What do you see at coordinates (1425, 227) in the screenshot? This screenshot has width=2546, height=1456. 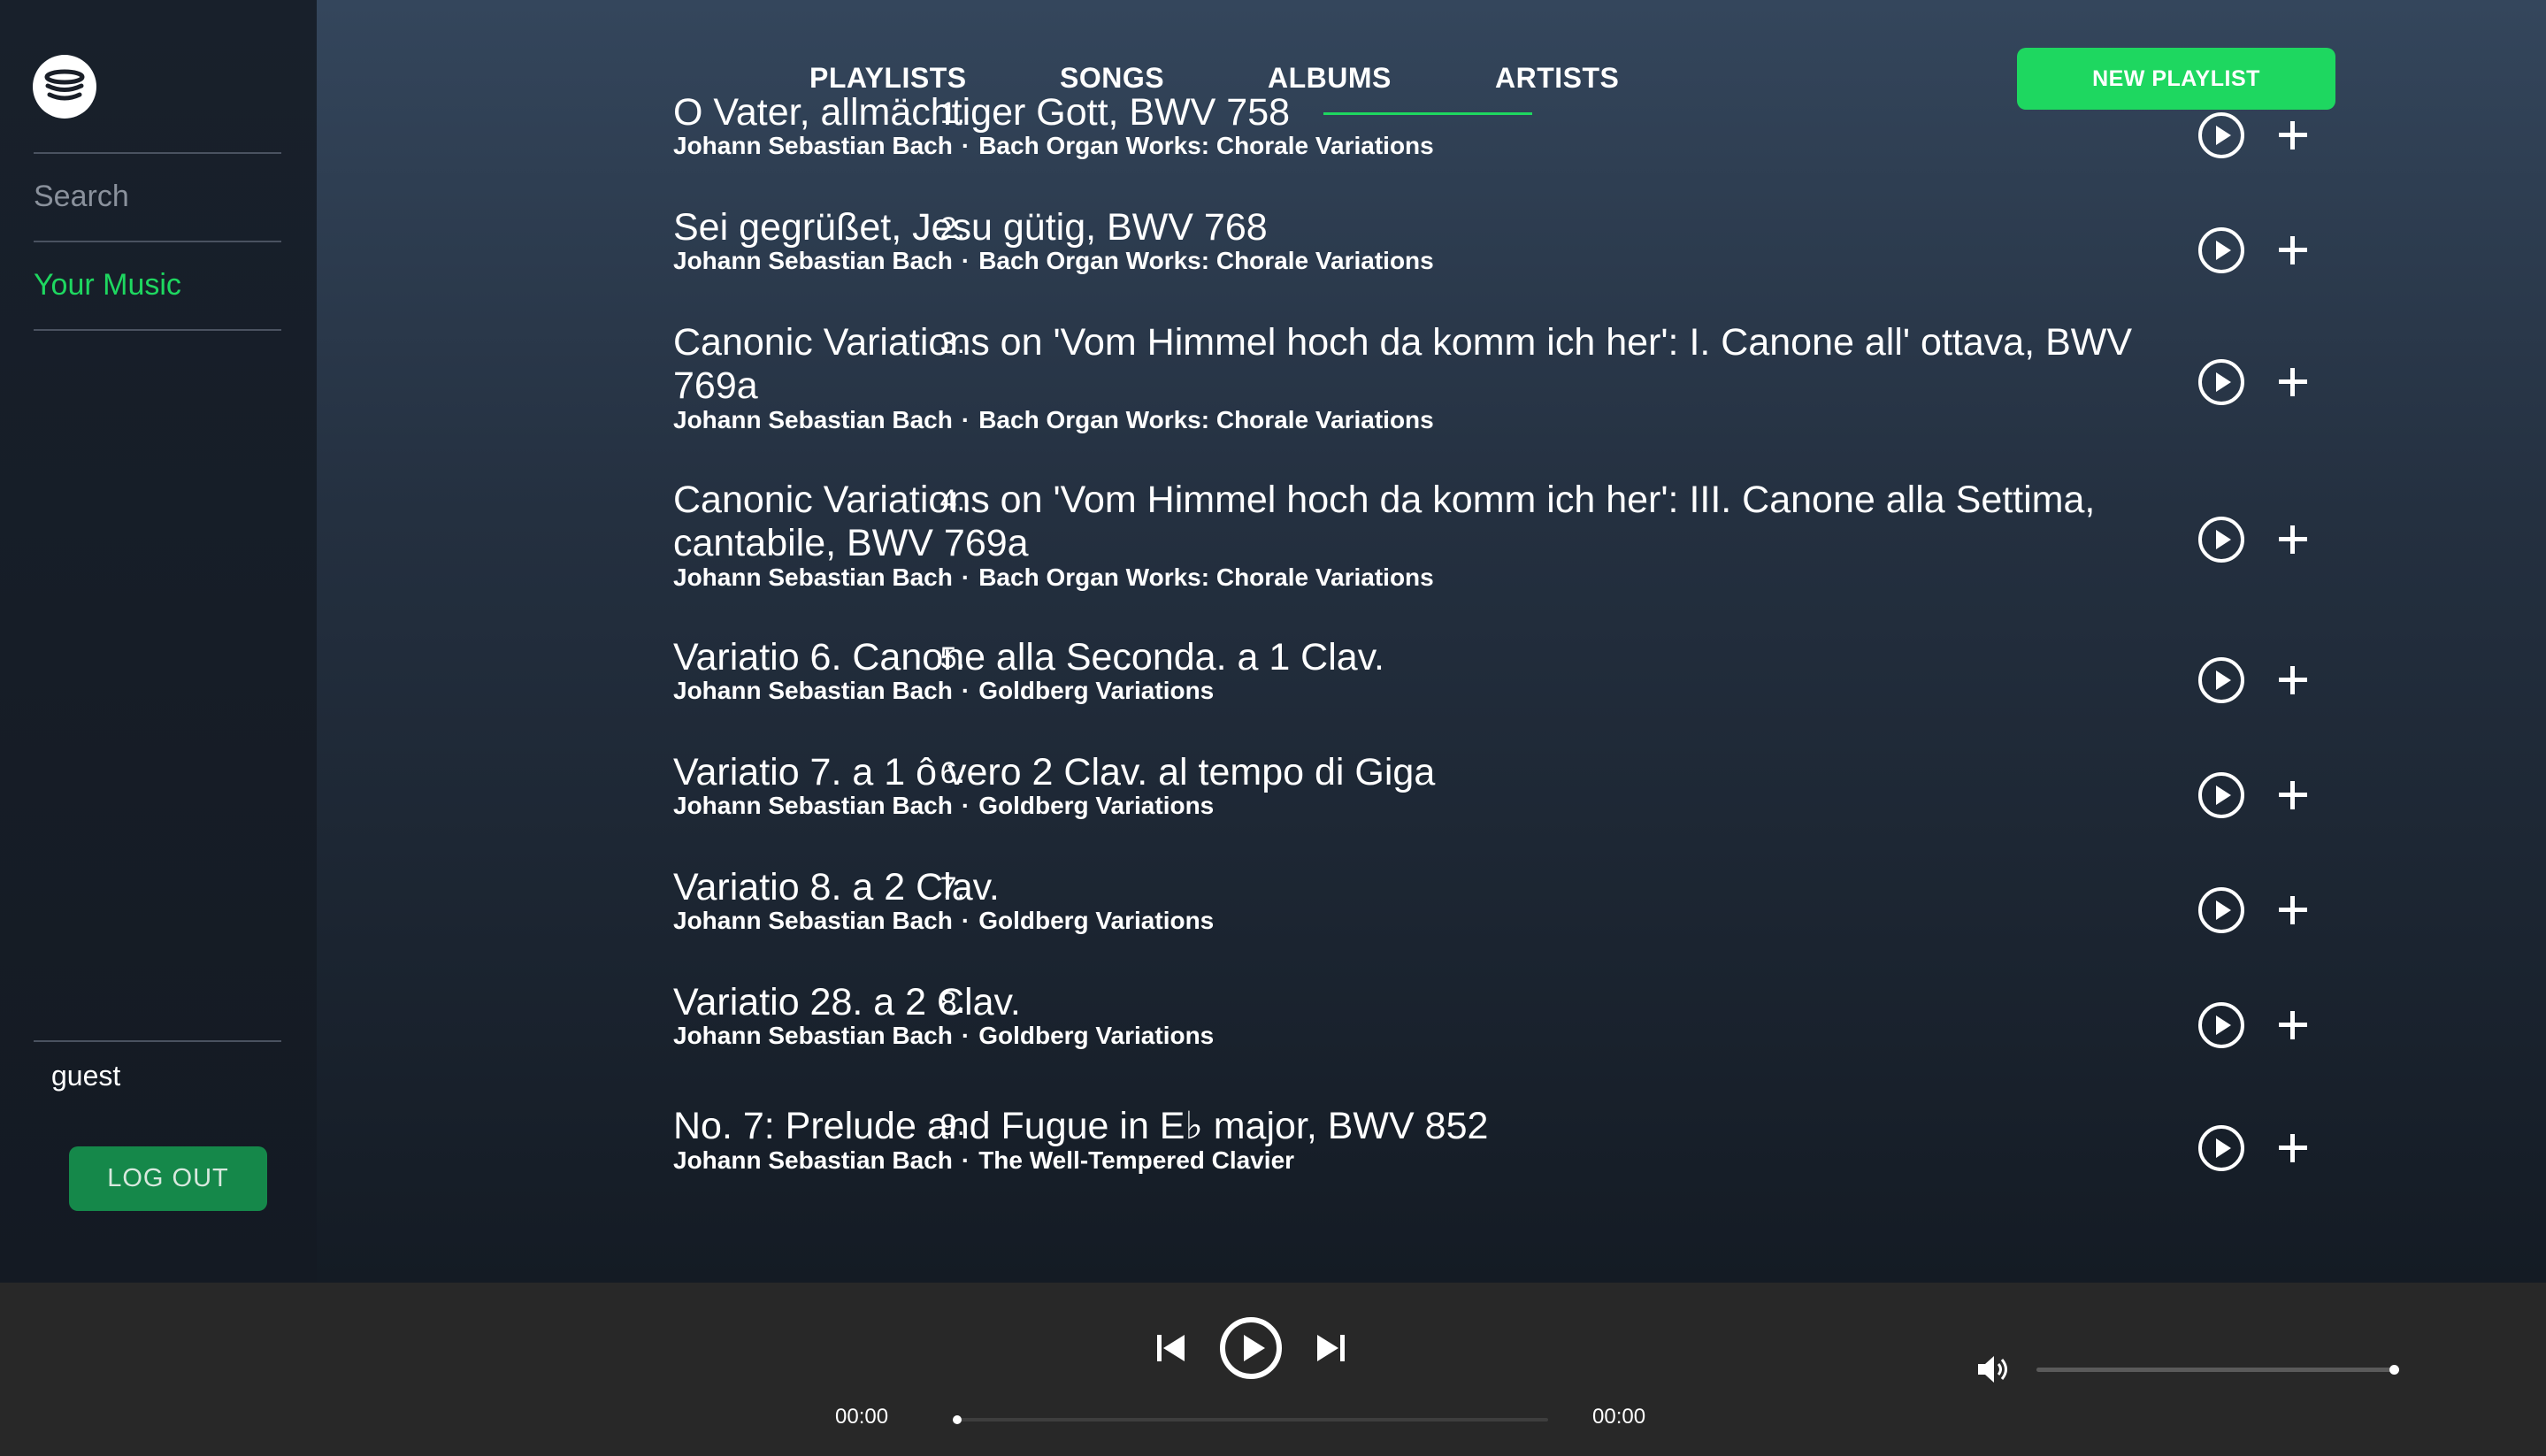 I see `song-title: Sei gegrüßet, Jesu gütig, BWV 768` at bounding box center [1425, 227].